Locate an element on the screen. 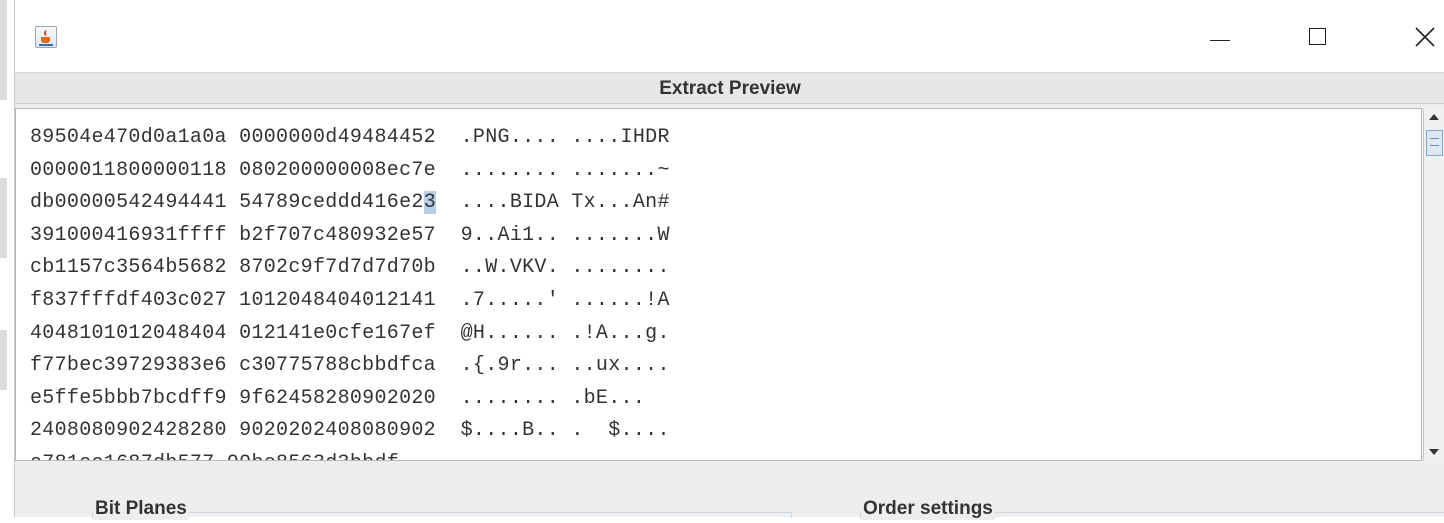 Image resolution: width=1444 pixels, height=523 pixels. hex-column-1: cb1157c3564b5682 is located at coordinates (128, 268).